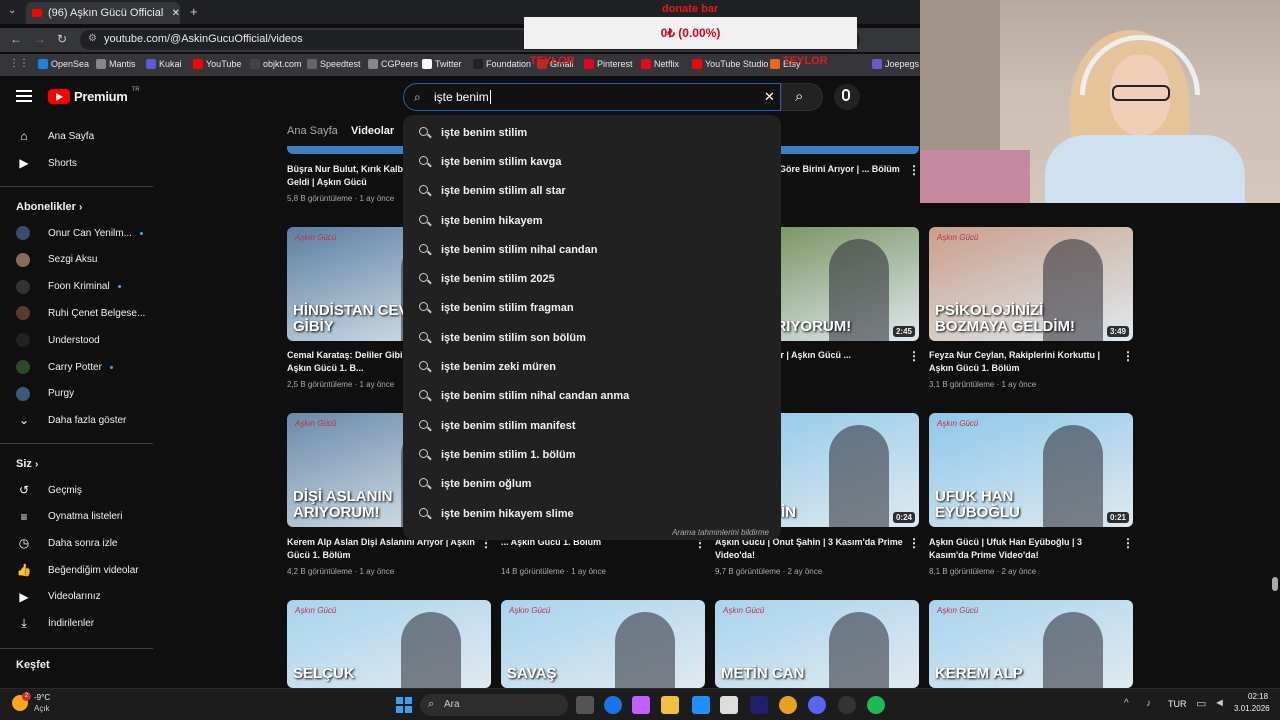 This screenshot has width=1280, height=720. What do you see at coordinates (62, 39) in the screenshot?
I see `reload-icon: ↻` at bounding box center [62, 39].